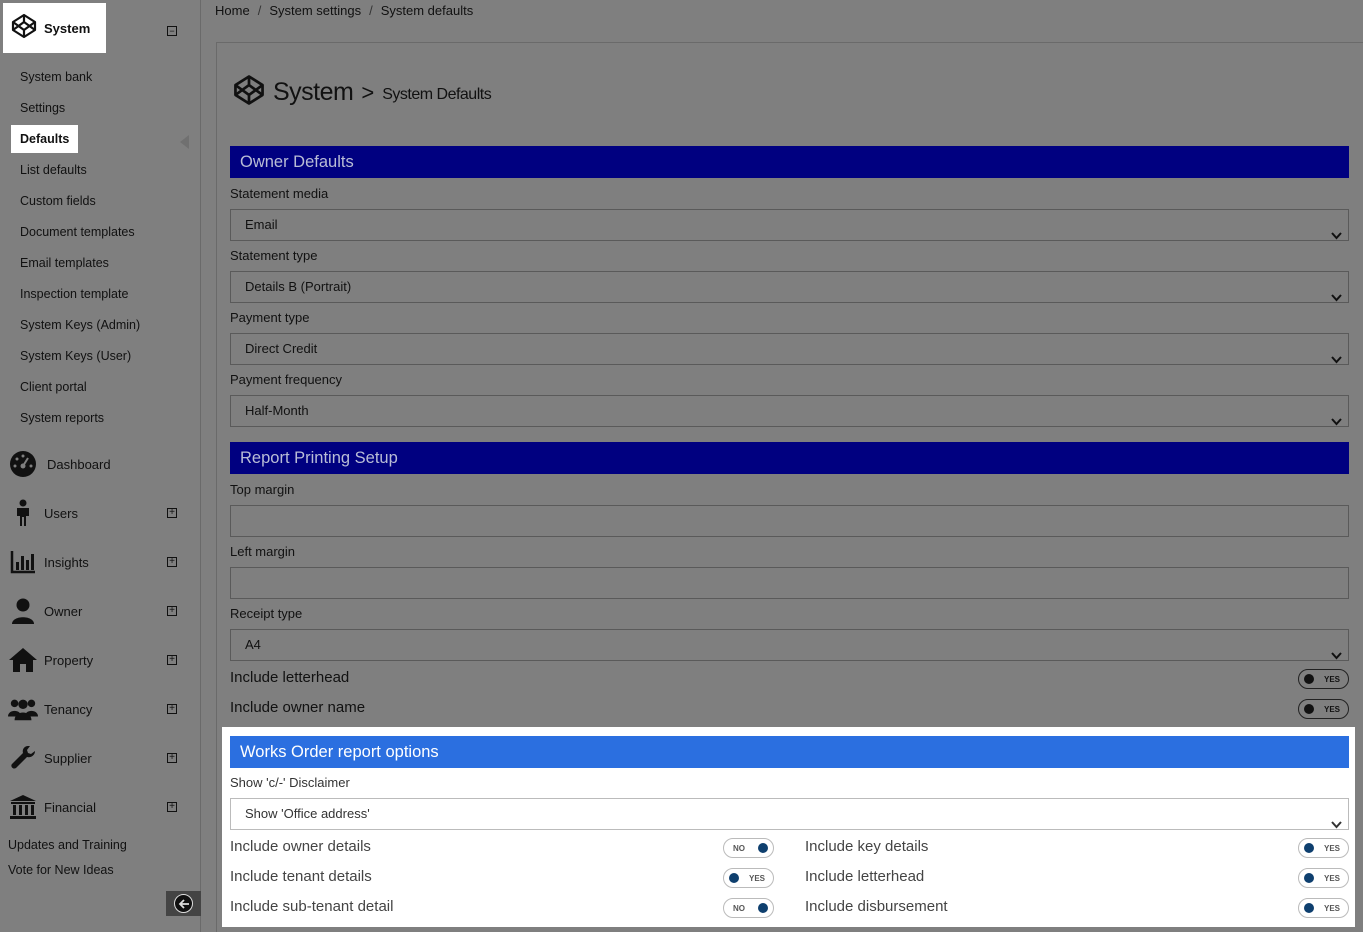 This screenshot has width=1363, height=932. I want to click on left-margin-label: Left margin, so click(263, 551).